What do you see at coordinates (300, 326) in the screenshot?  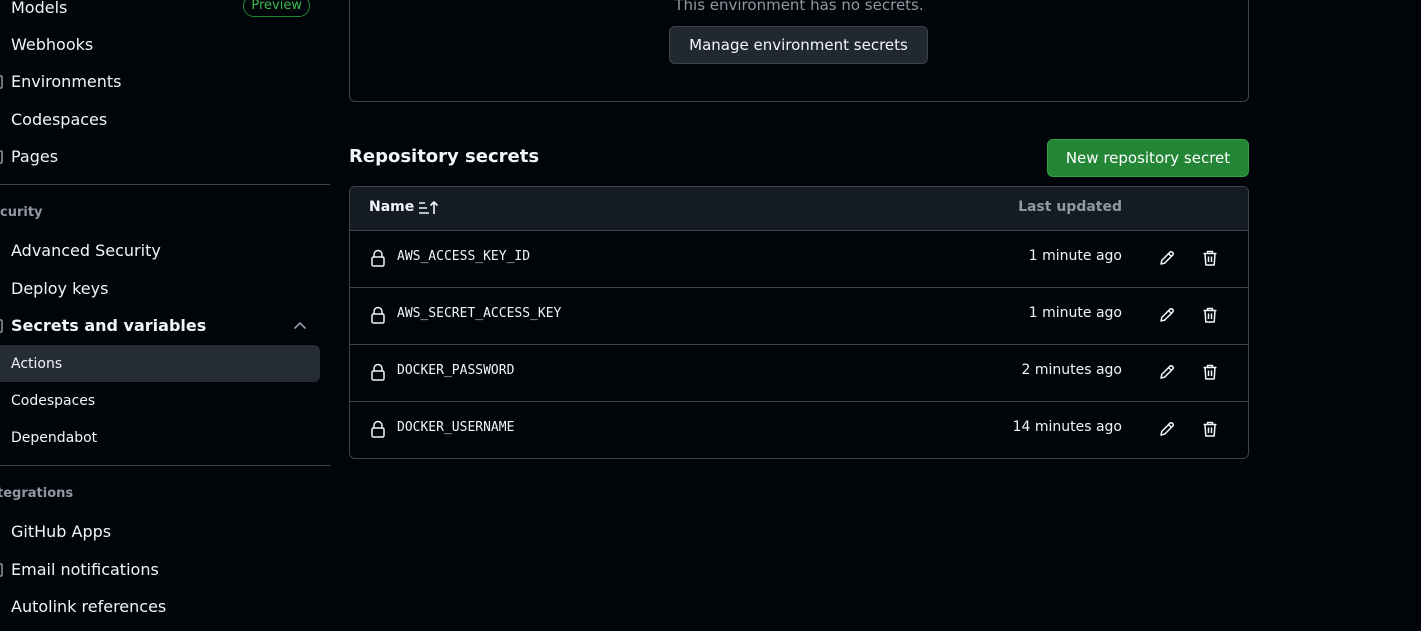 I see `chevron-up-icon` at bounding box center [300, 326].